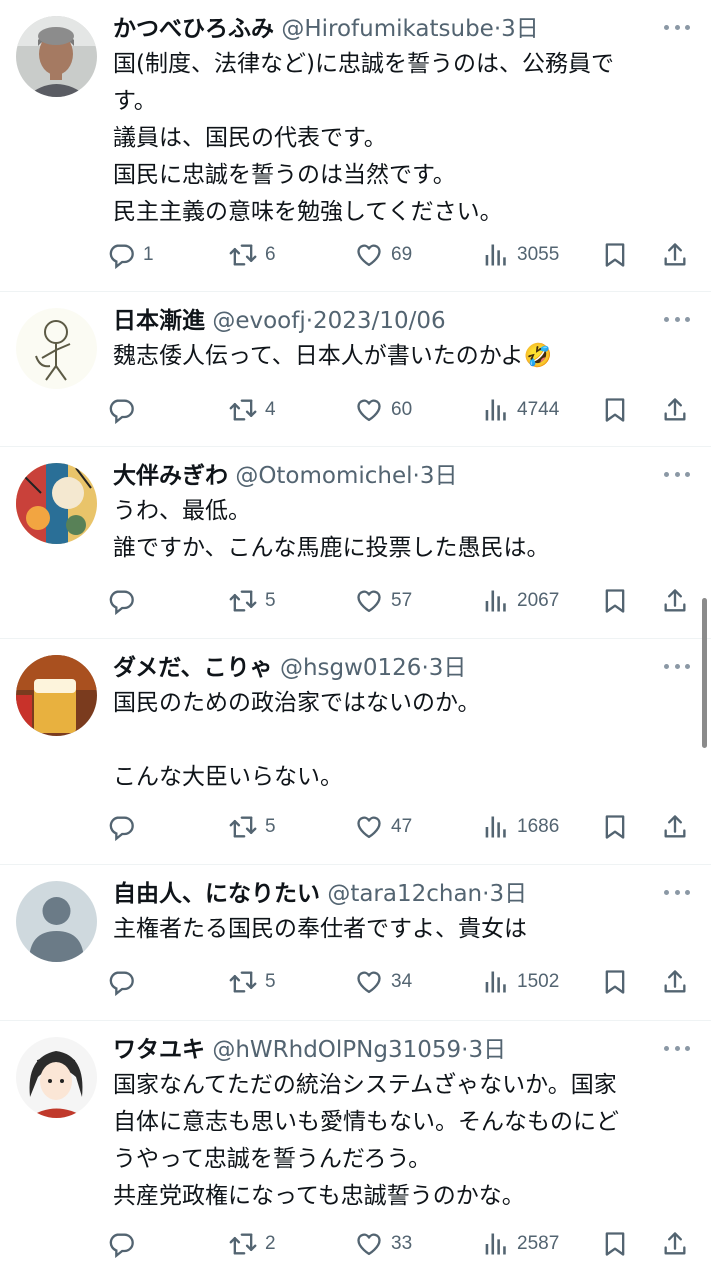 The width and height of the screenshot is (711, 1280). What do you see at coordinates (193, 668) in the screenshot?
I see `display-name: ダメだ、こりゃ` at bounding box center [193, 668].